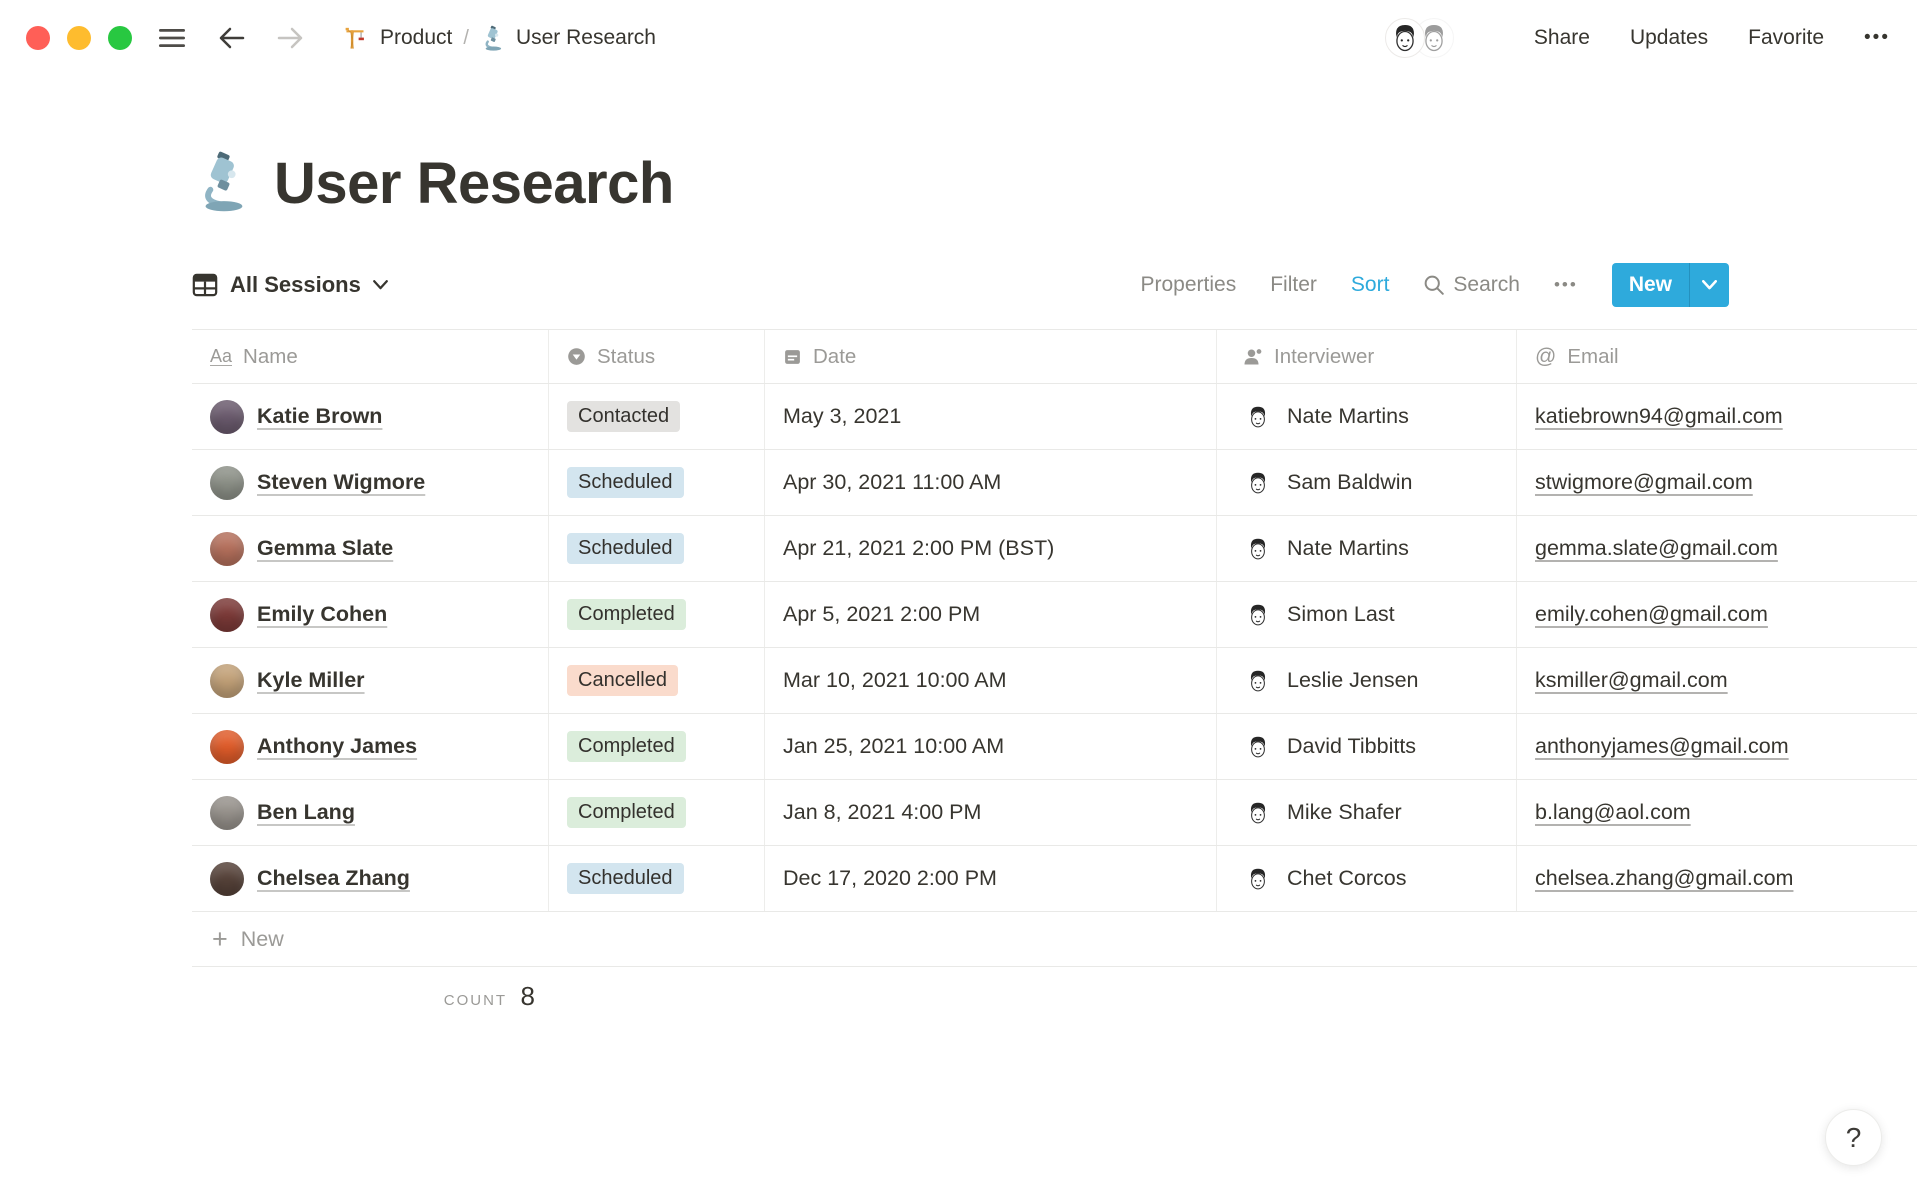  I want to click on traffic-lights, so click(79, 38).